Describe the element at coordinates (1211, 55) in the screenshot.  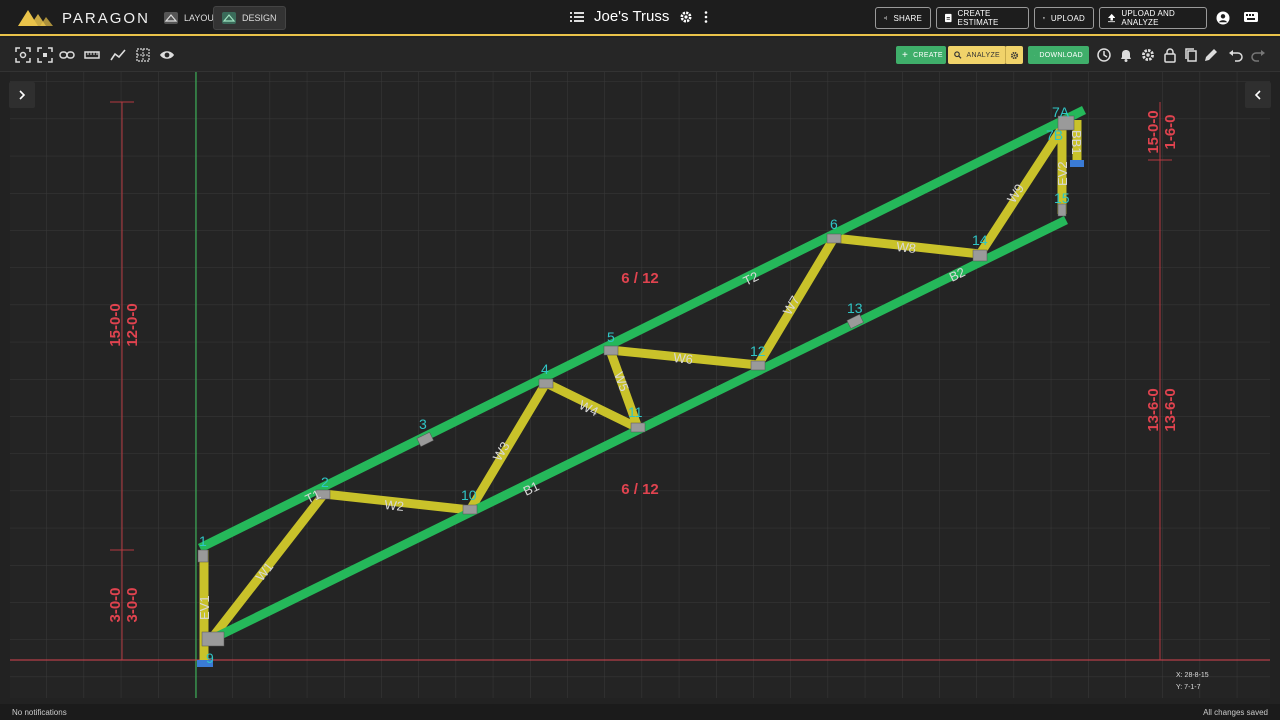
I see `edit-pencil-icon` at that location.